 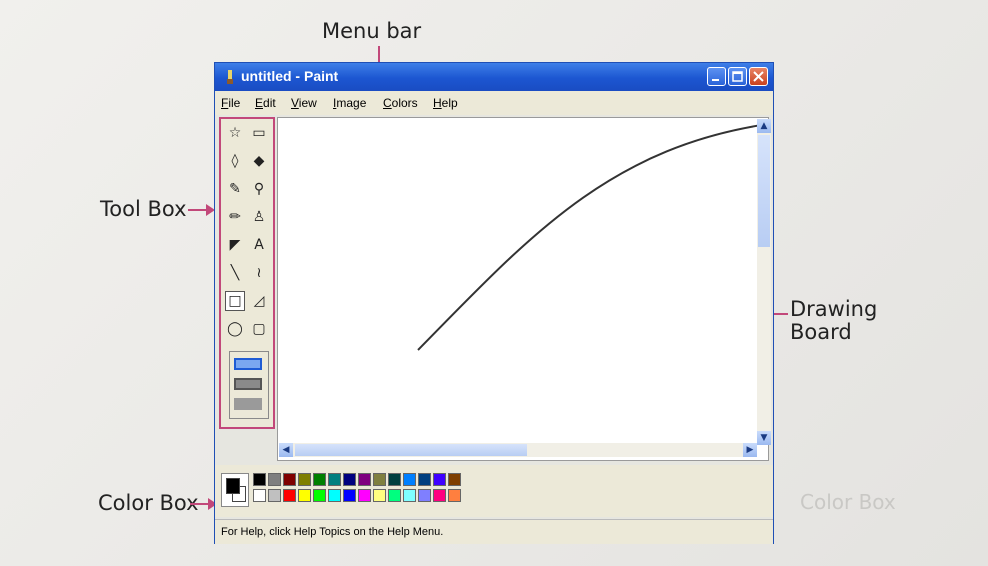 I want to click on window-title: untitled - Paint, so click(x=290, y=76).